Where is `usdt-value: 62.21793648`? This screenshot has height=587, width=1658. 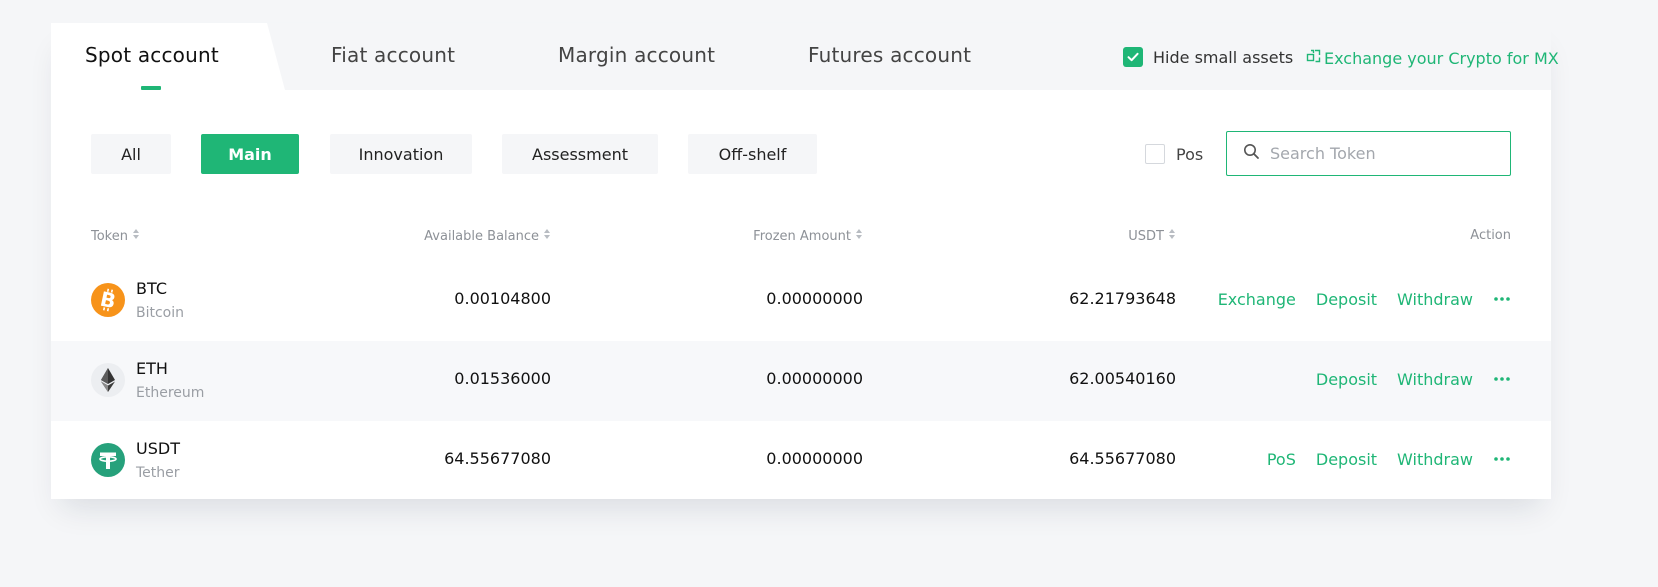 usdt-value: 62.21793648 is located at coordinates (1122, 298).